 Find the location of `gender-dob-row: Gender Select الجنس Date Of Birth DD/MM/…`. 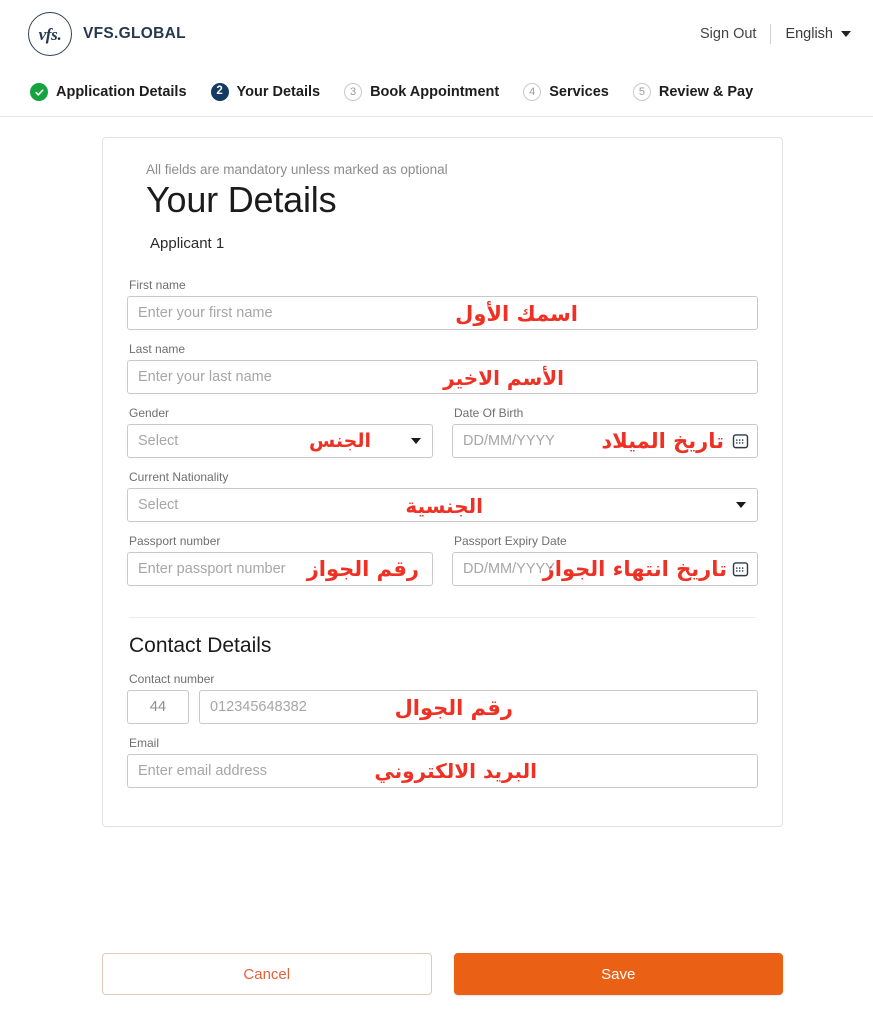

gender-dob-row: Gender Select الجنس Date Of Birth DD/MM/… is located at coordinates (442, 438).